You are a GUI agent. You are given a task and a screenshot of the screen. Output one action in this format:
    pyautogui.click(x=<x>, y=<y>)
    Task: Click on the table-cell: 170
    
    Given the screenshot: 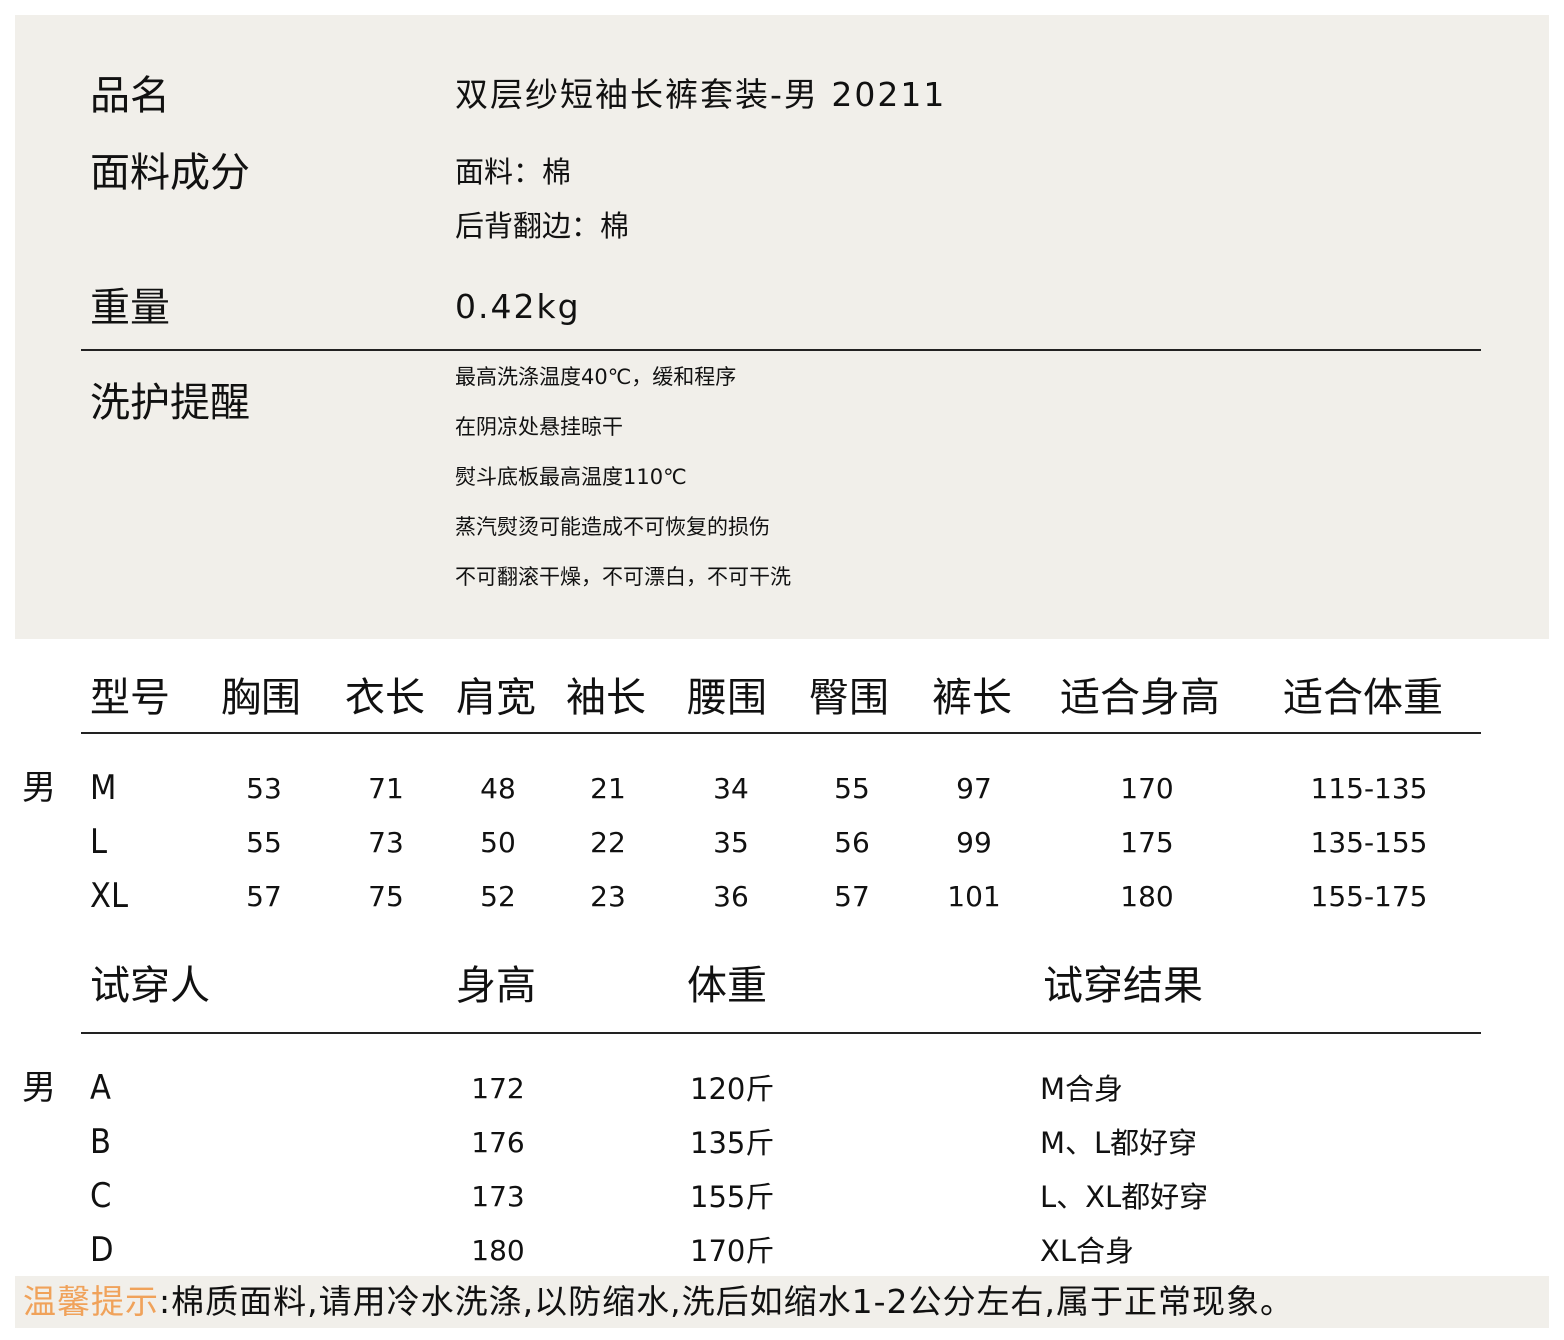 What is the action you would take?
    pyautogui.click(x=1147, y=788)
    